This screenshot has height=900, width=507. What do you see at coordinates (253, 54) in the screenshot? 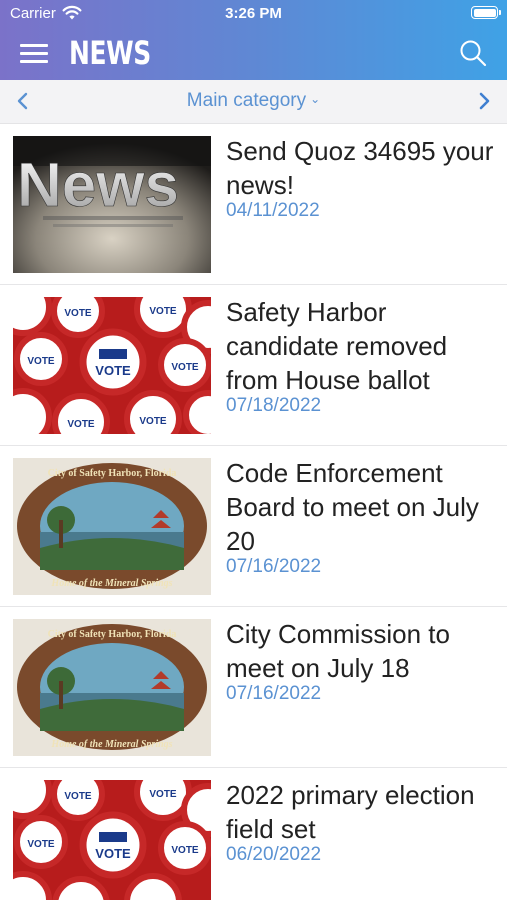
I see `nav-bar: NEWS` at bounding box center [253, 54].